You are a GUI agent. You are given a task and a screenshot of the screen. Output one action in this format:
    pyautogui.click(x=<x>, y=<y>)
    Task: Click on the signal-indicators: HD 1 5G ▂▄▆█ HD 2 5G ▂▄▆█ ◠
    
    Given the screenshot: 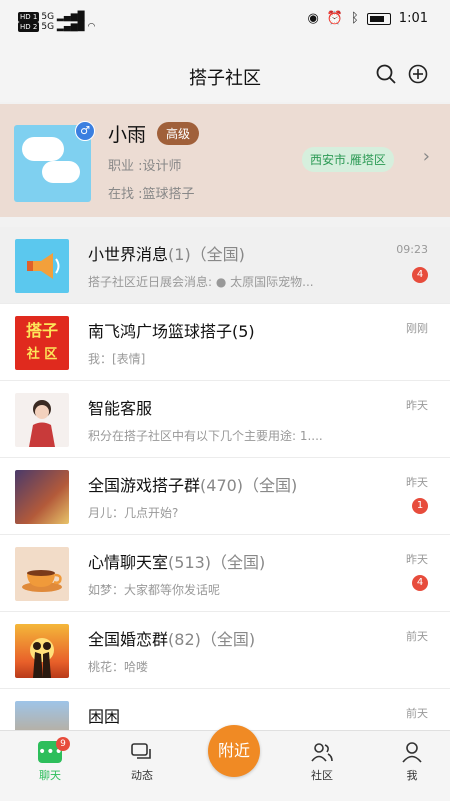 What is the action you would take?
    pyautogui.click(x=57, y=22)
    